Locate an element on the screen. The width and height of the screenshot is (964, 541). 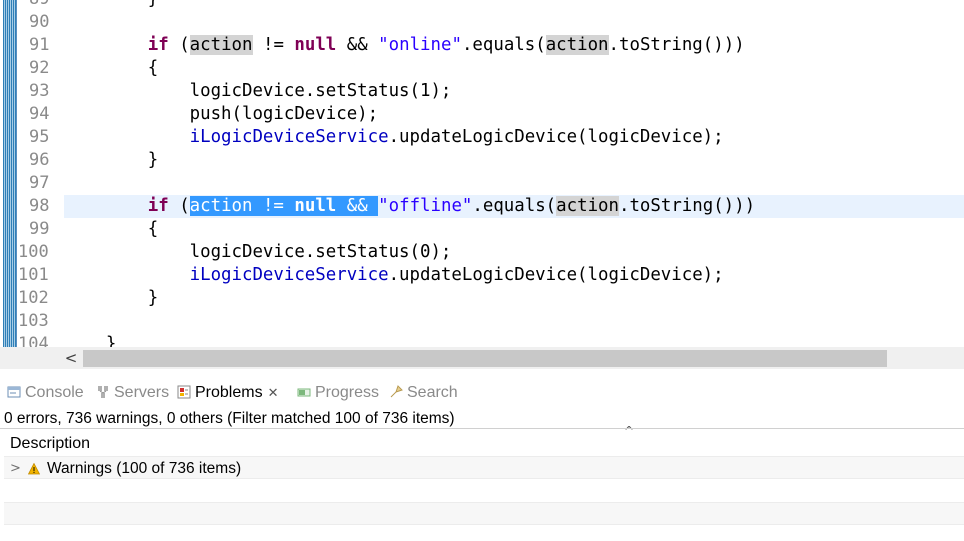
code-line: 100 logicDevice.setStatus(0); is located at coordinates (482, 252).